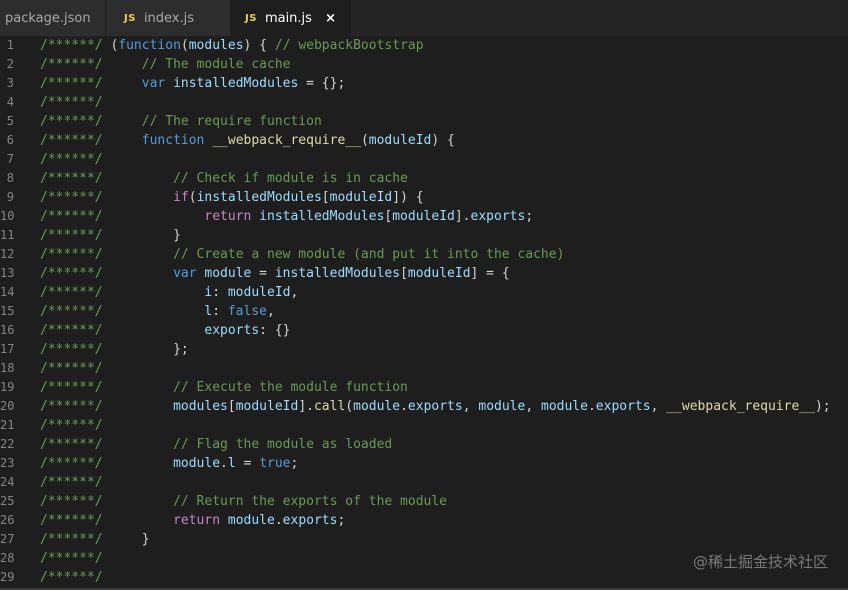 This screenshot has height=590, width=848. Describe the element at coordinates (10, 83) in the screenshot. I see `line-number: 3` at that location.